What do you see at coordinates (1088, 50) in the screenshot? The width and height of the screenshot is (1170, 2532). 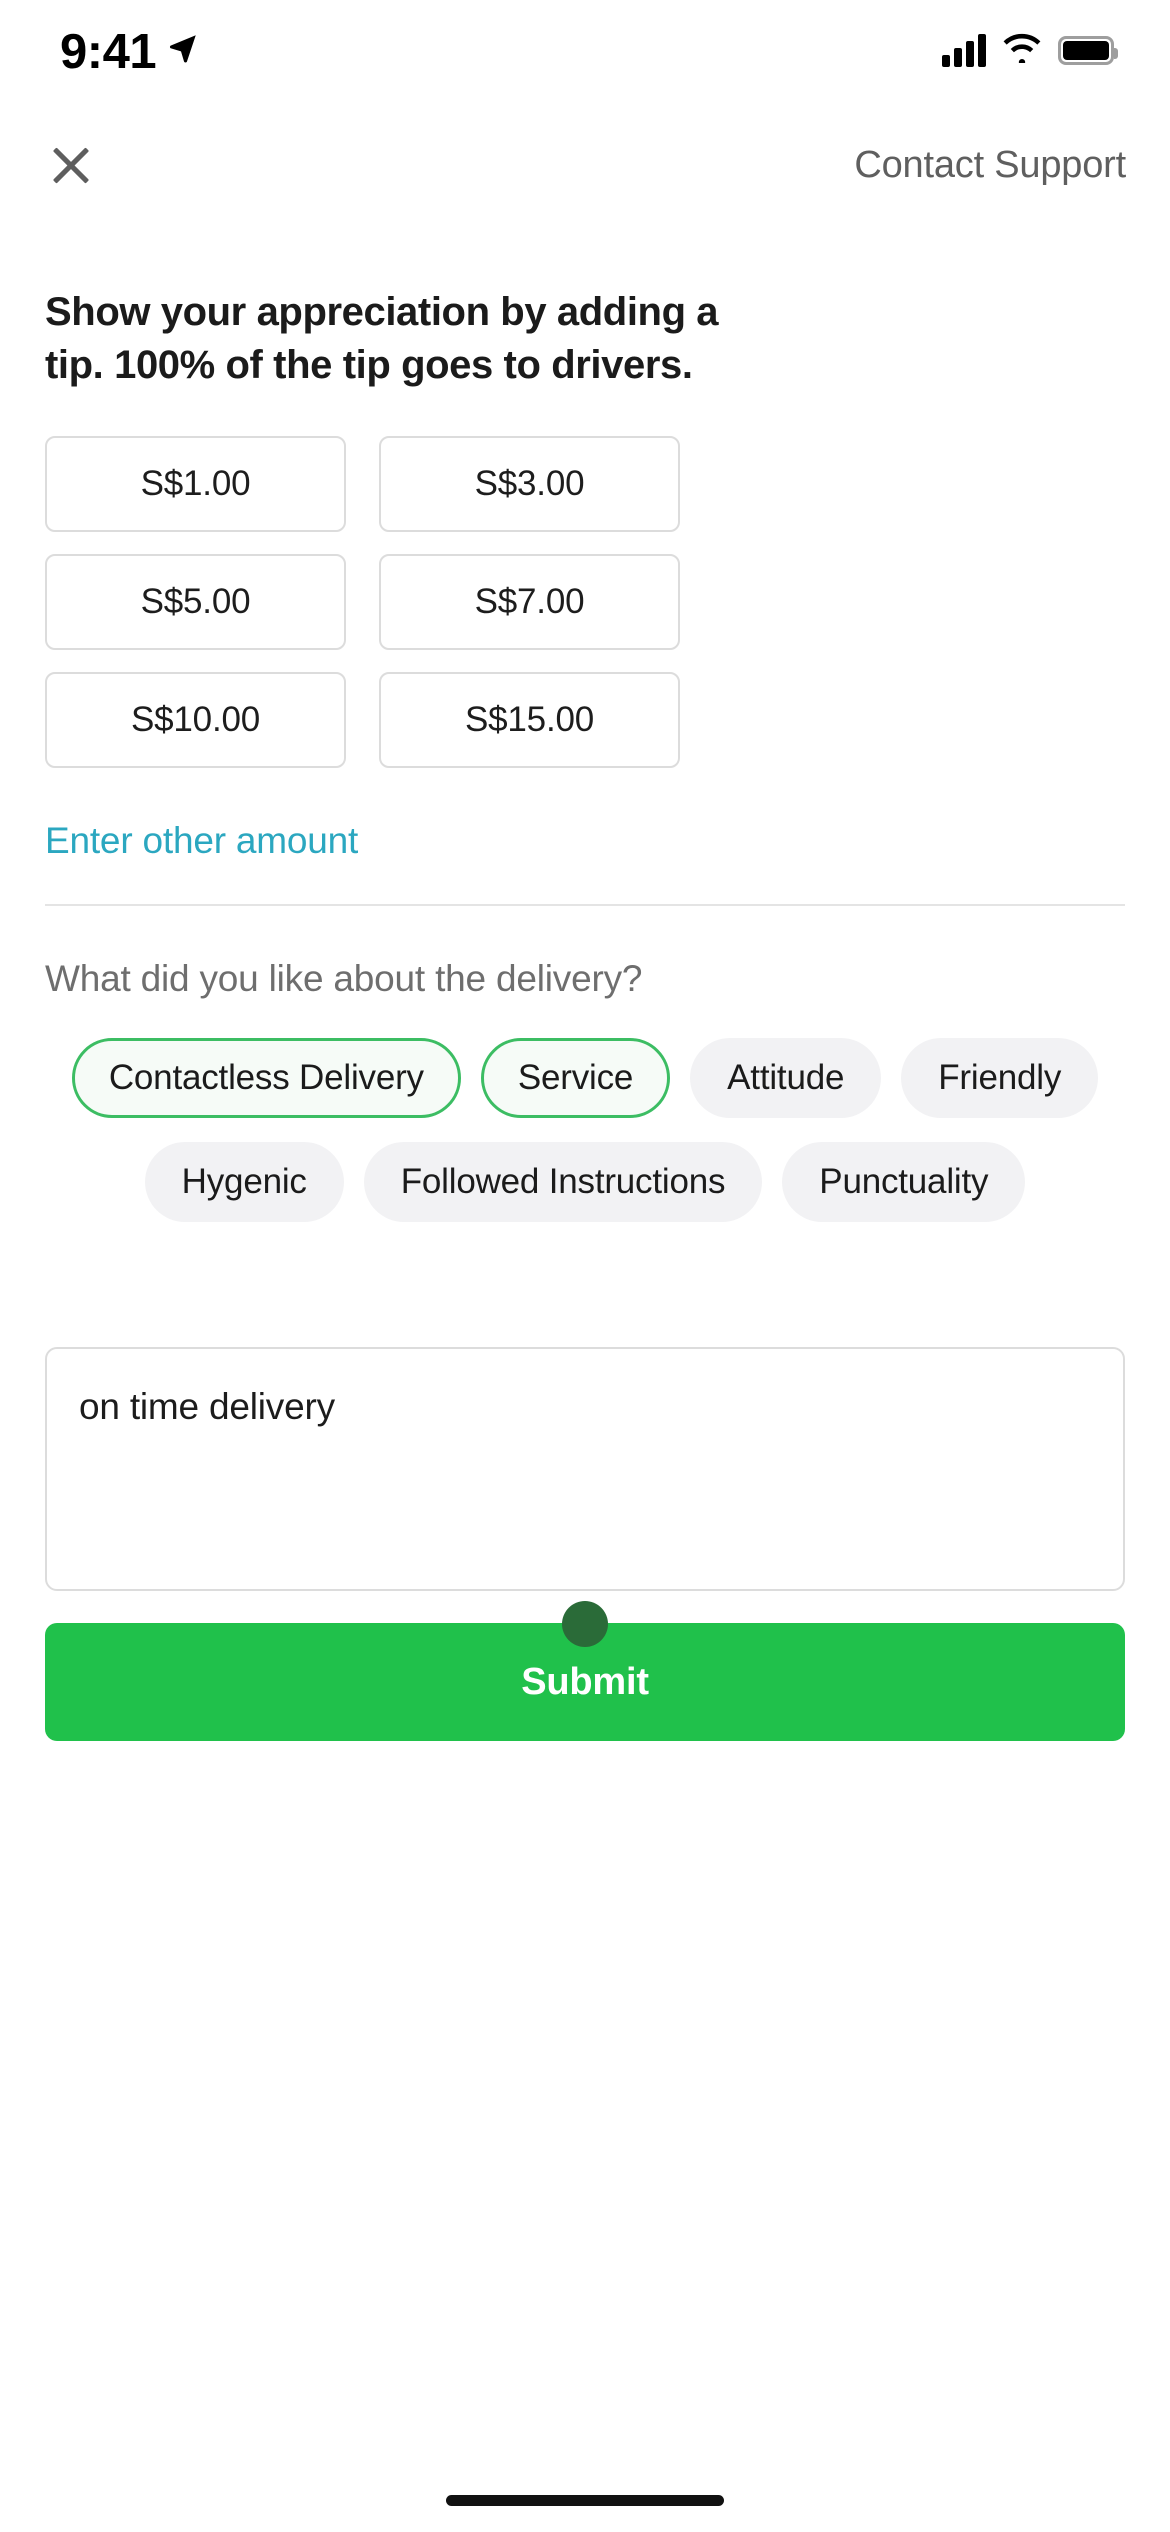 I see `battery-full-icon` at bounding box center [1088, 50].